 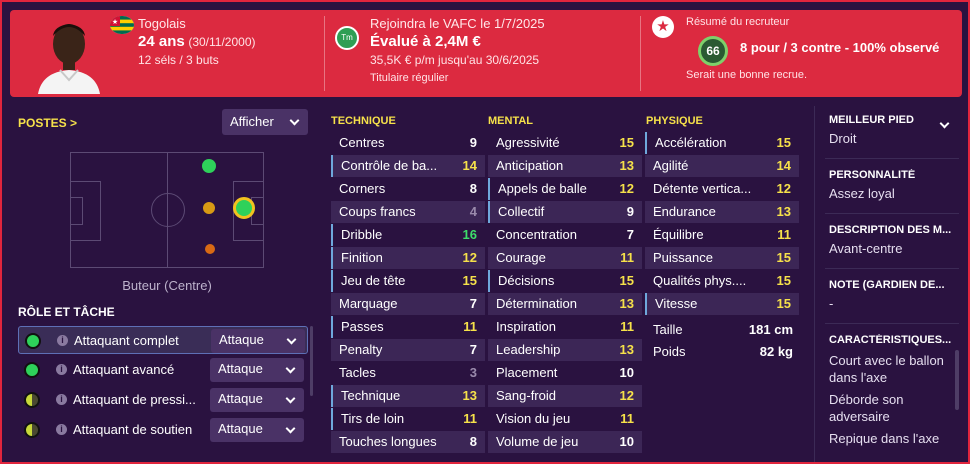 What do you see at coordinates (373, 280) in the screenshot?
I see `attribute-name: Jeu de tête` at bounding box center [373, 280].